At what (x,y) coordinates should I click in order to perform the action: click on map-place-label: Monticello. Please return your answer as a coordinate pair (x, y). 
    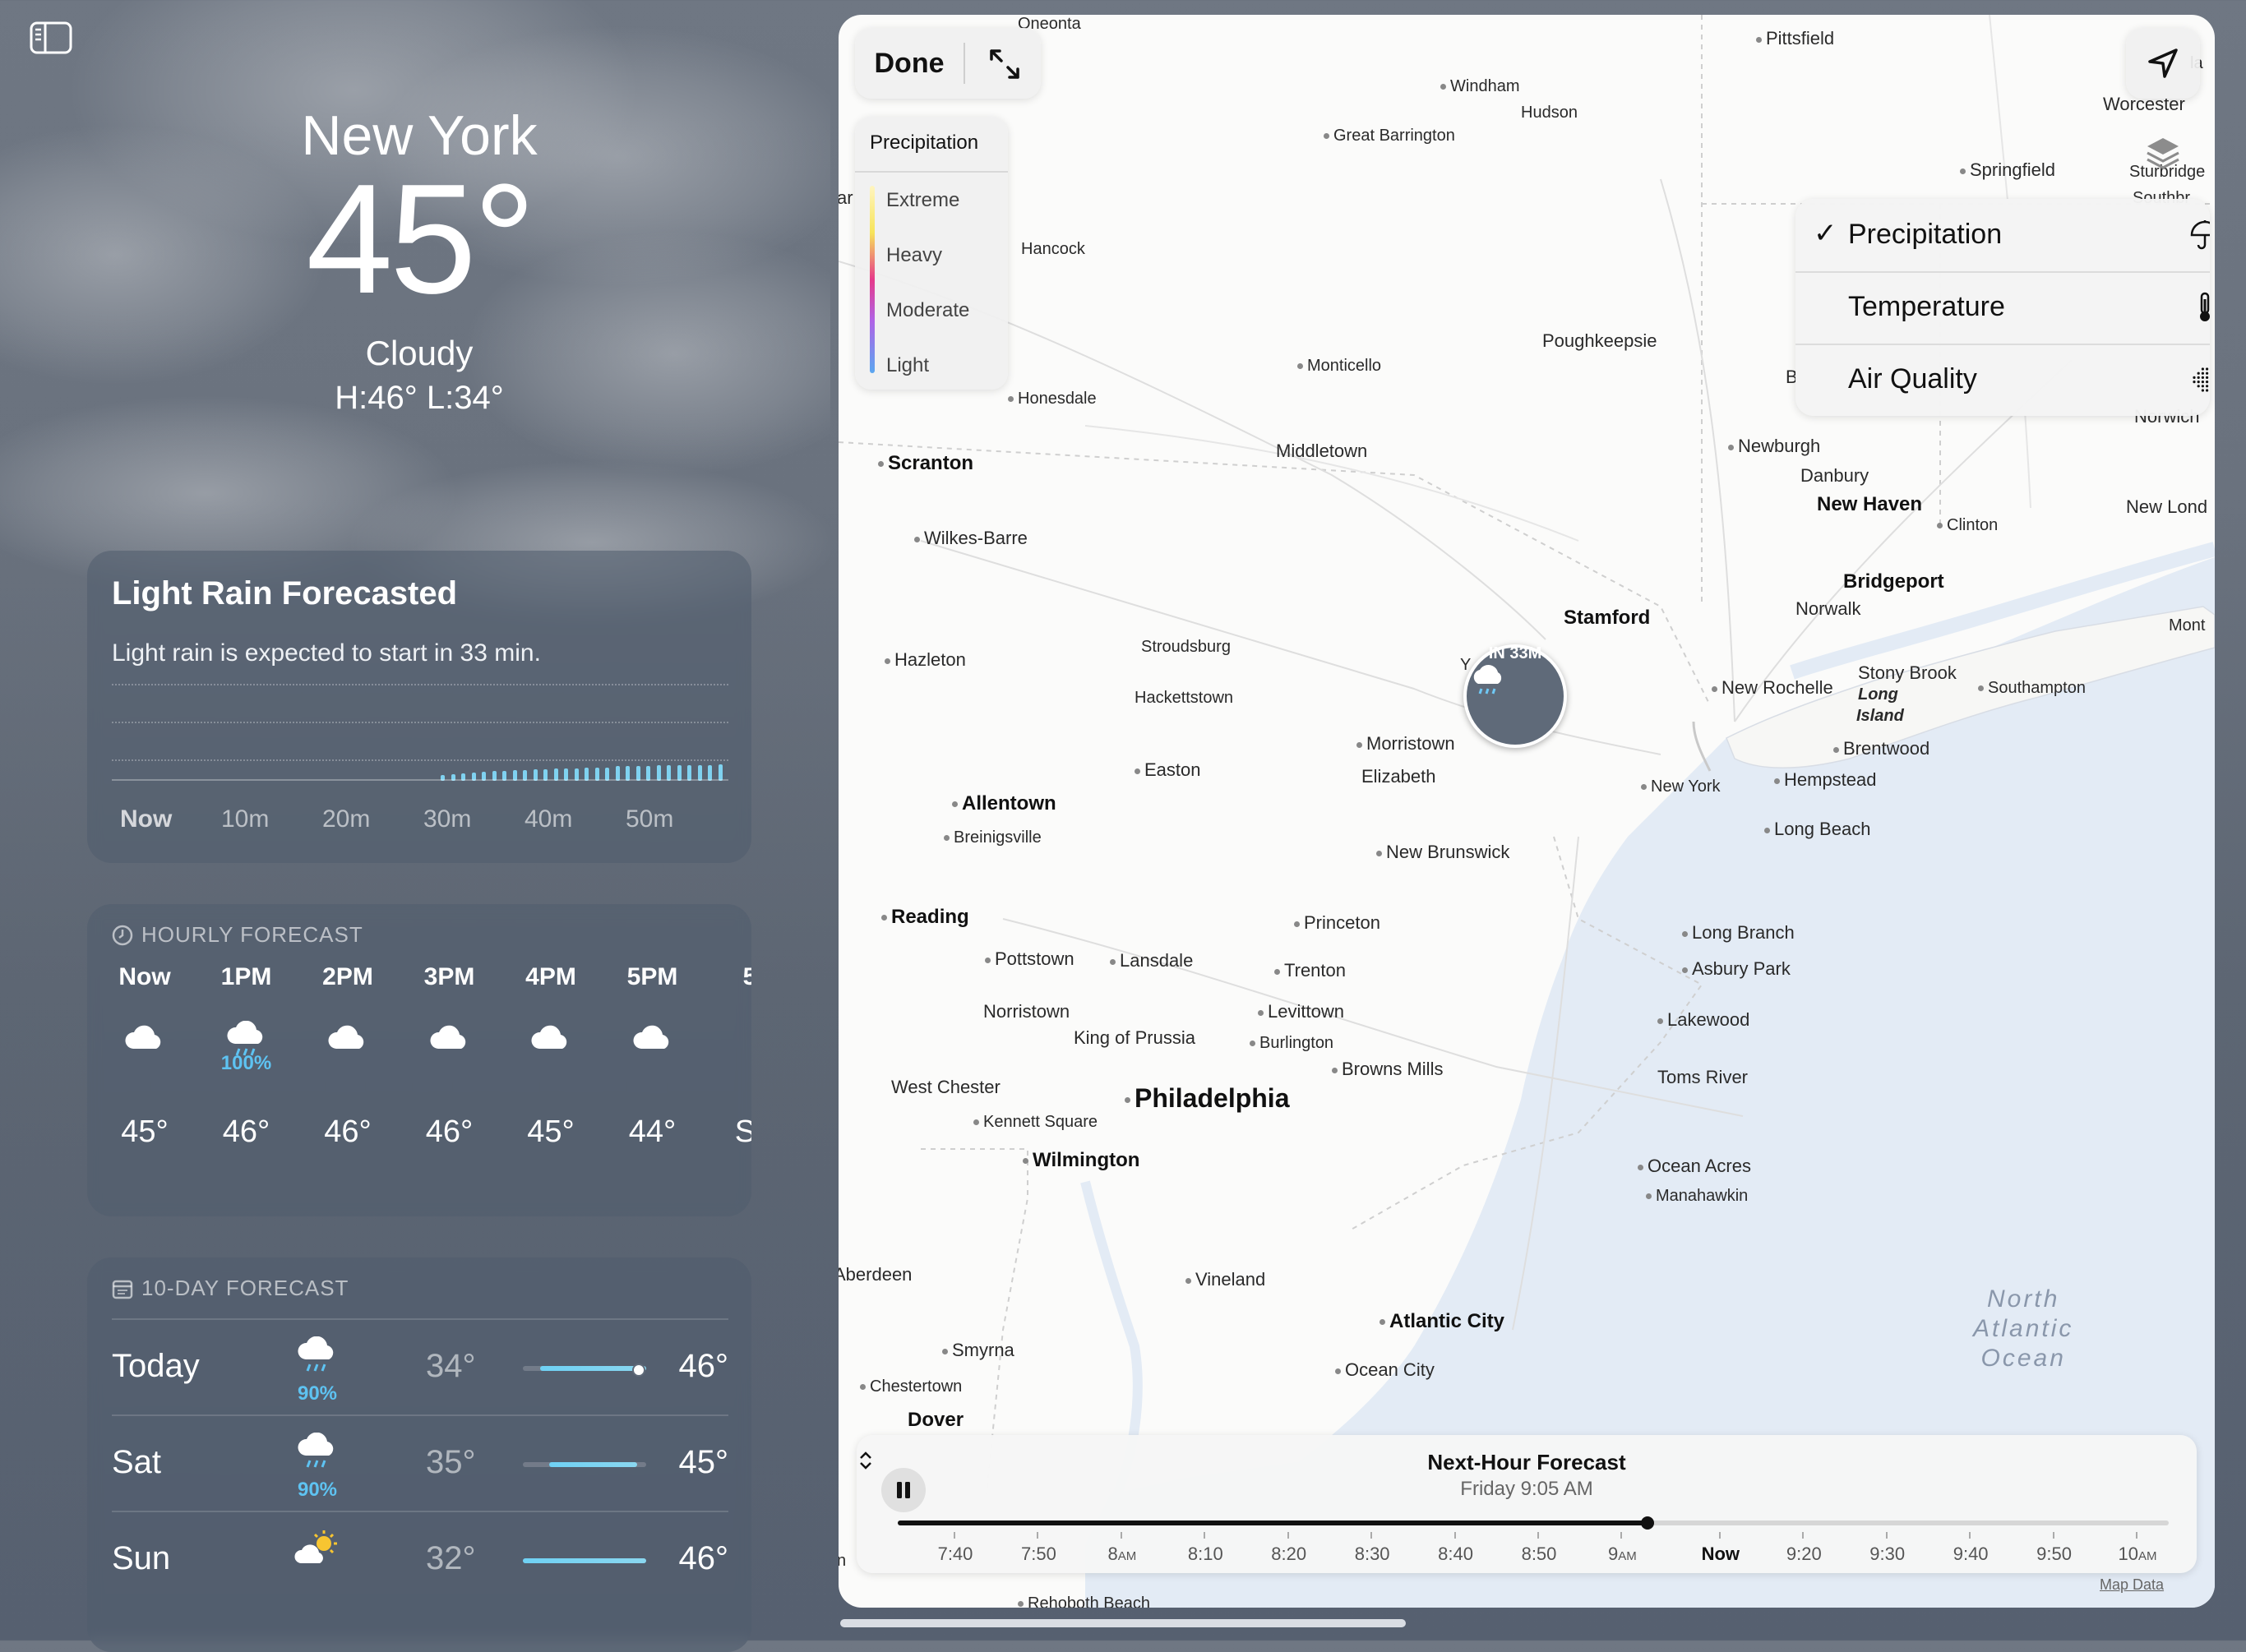
    Looking at the image, I should click on (1339, 366).